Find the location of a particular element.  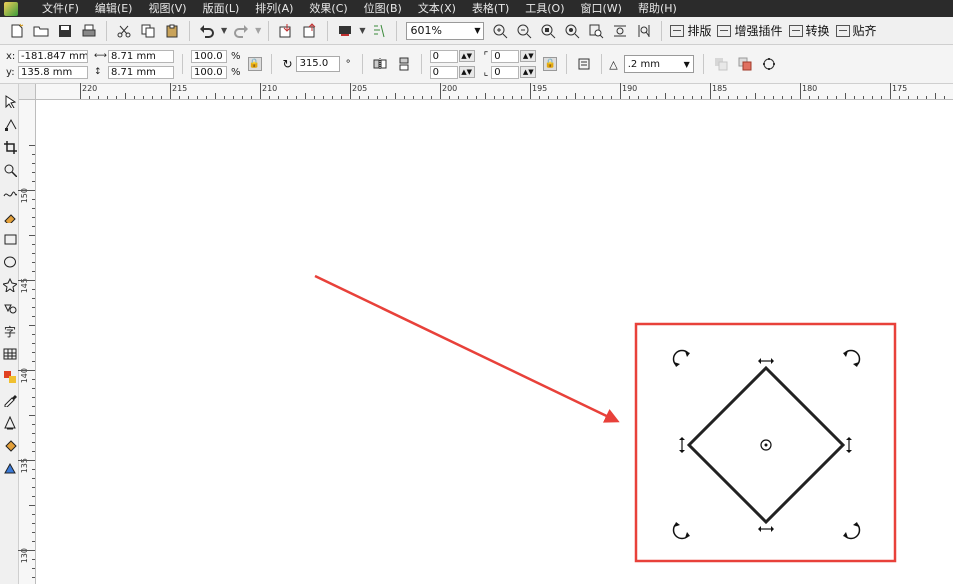

tool-fill-icon is located at coordinates (10, 446).